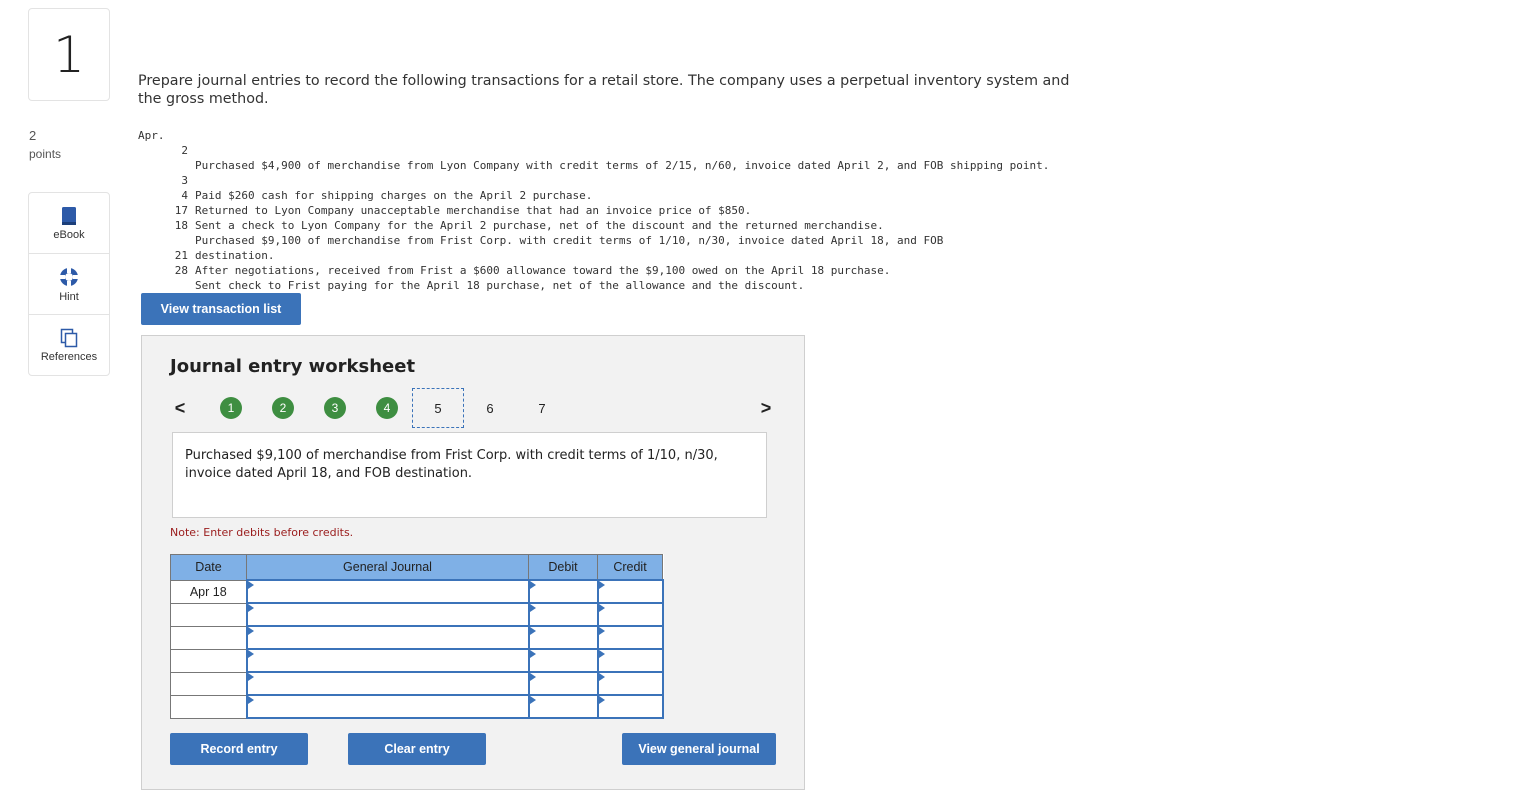 The height and width of the screenshot is (812, 1532). Describe the element at coordinates (387, 408) in the screenshot. I see `step-4-button: 4` at that location.